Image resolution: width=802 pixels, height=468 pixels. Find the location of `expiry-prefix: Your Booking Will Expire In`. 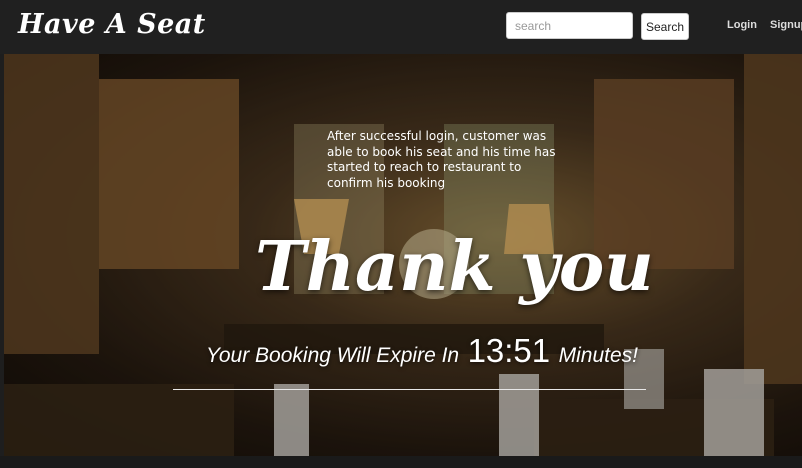

expiry-prefix: Your Booking Will Expire In is located at coordinates (333, 355).